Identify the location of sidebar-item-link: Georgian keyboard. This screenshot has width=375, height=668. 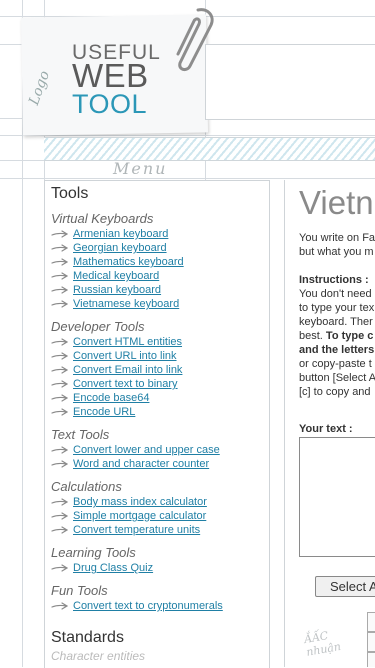
(120, 248).